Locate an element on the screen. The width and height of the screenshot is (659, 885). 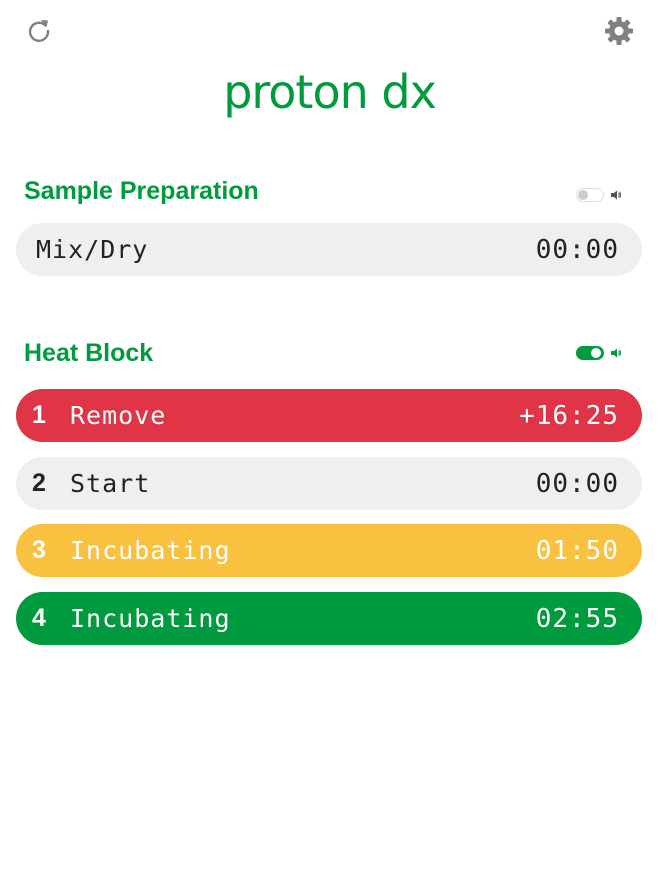
sample-preparation-sound-toggle is located at coordinates (599, 195).